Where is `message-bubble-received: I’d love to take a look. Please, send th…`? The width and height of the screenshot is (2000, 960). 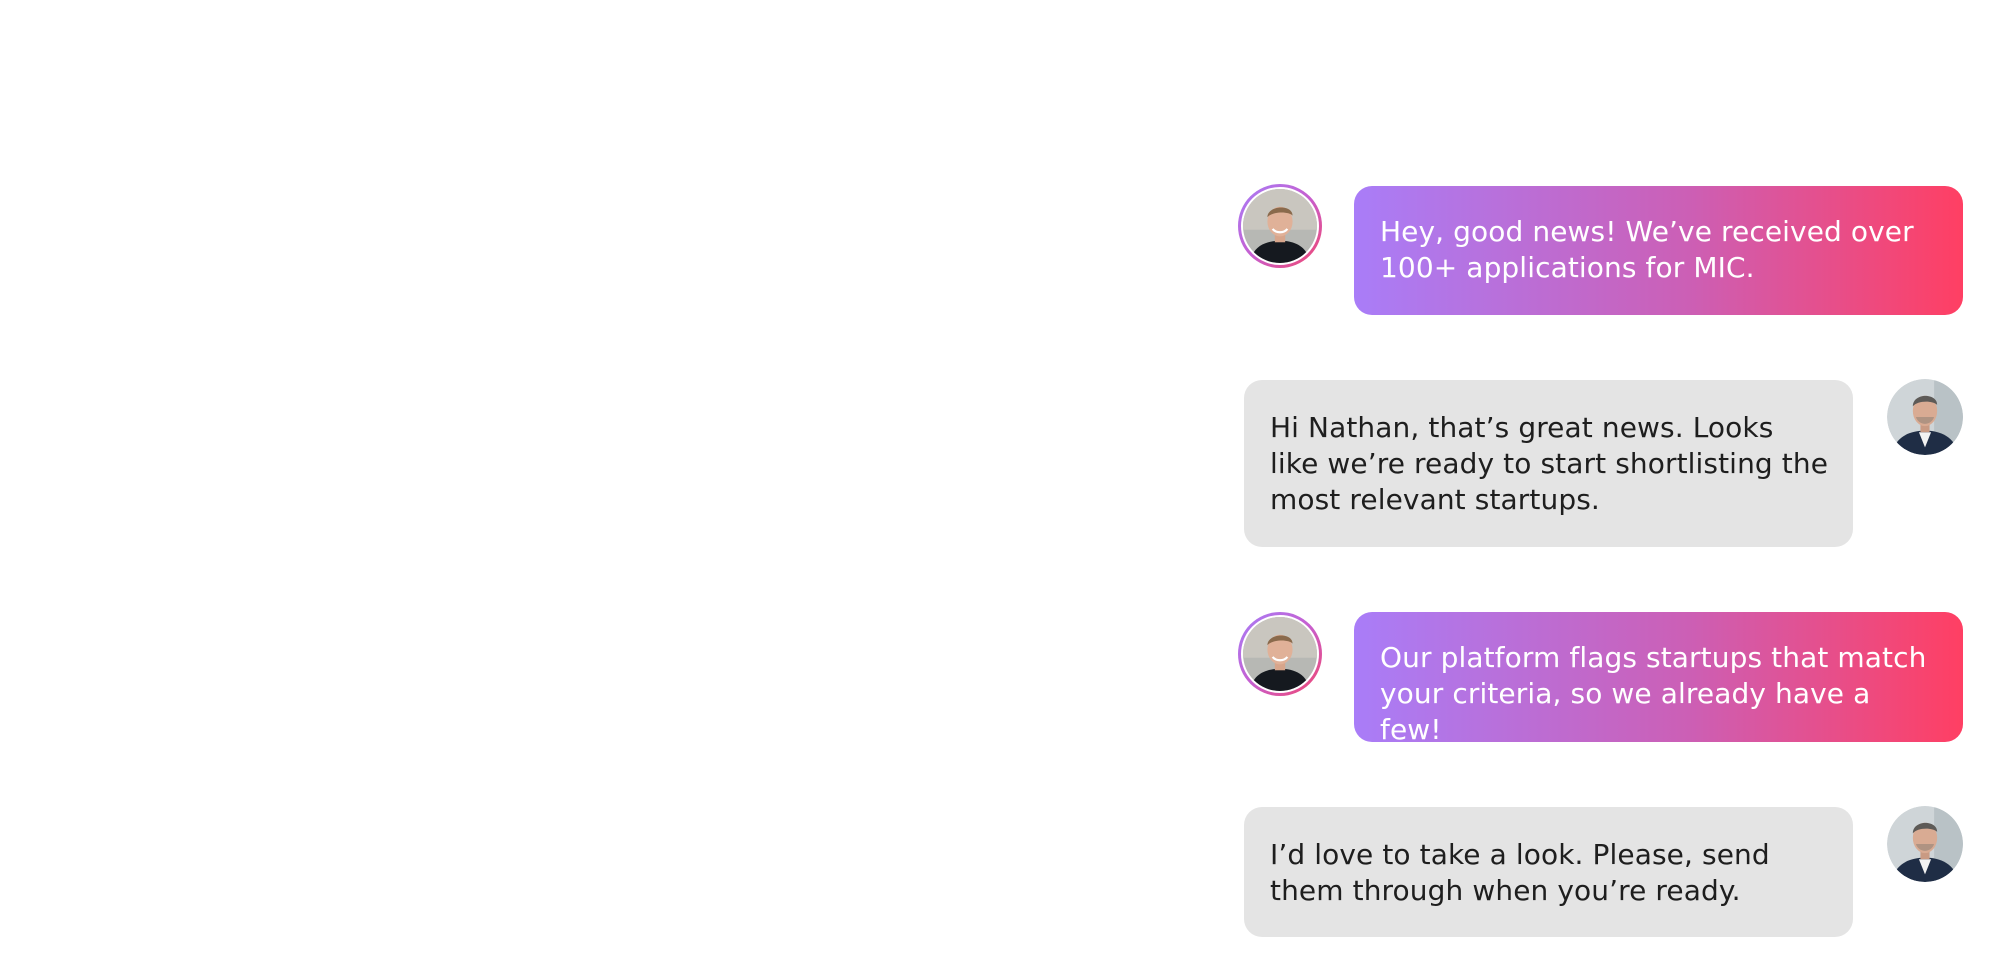
message-bubble-received: I’d love to take a look. Please, send th… is located at coordinates (1548, 872).